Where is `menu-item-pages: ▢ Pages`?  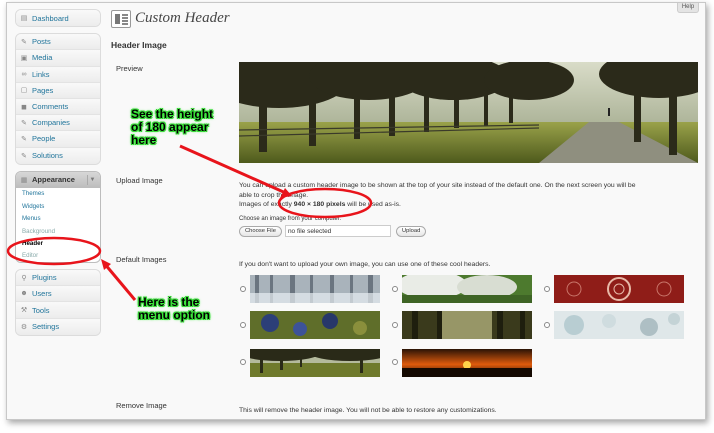 menu-item-pages: ▢ Pages is located at coordinates (58, 90).